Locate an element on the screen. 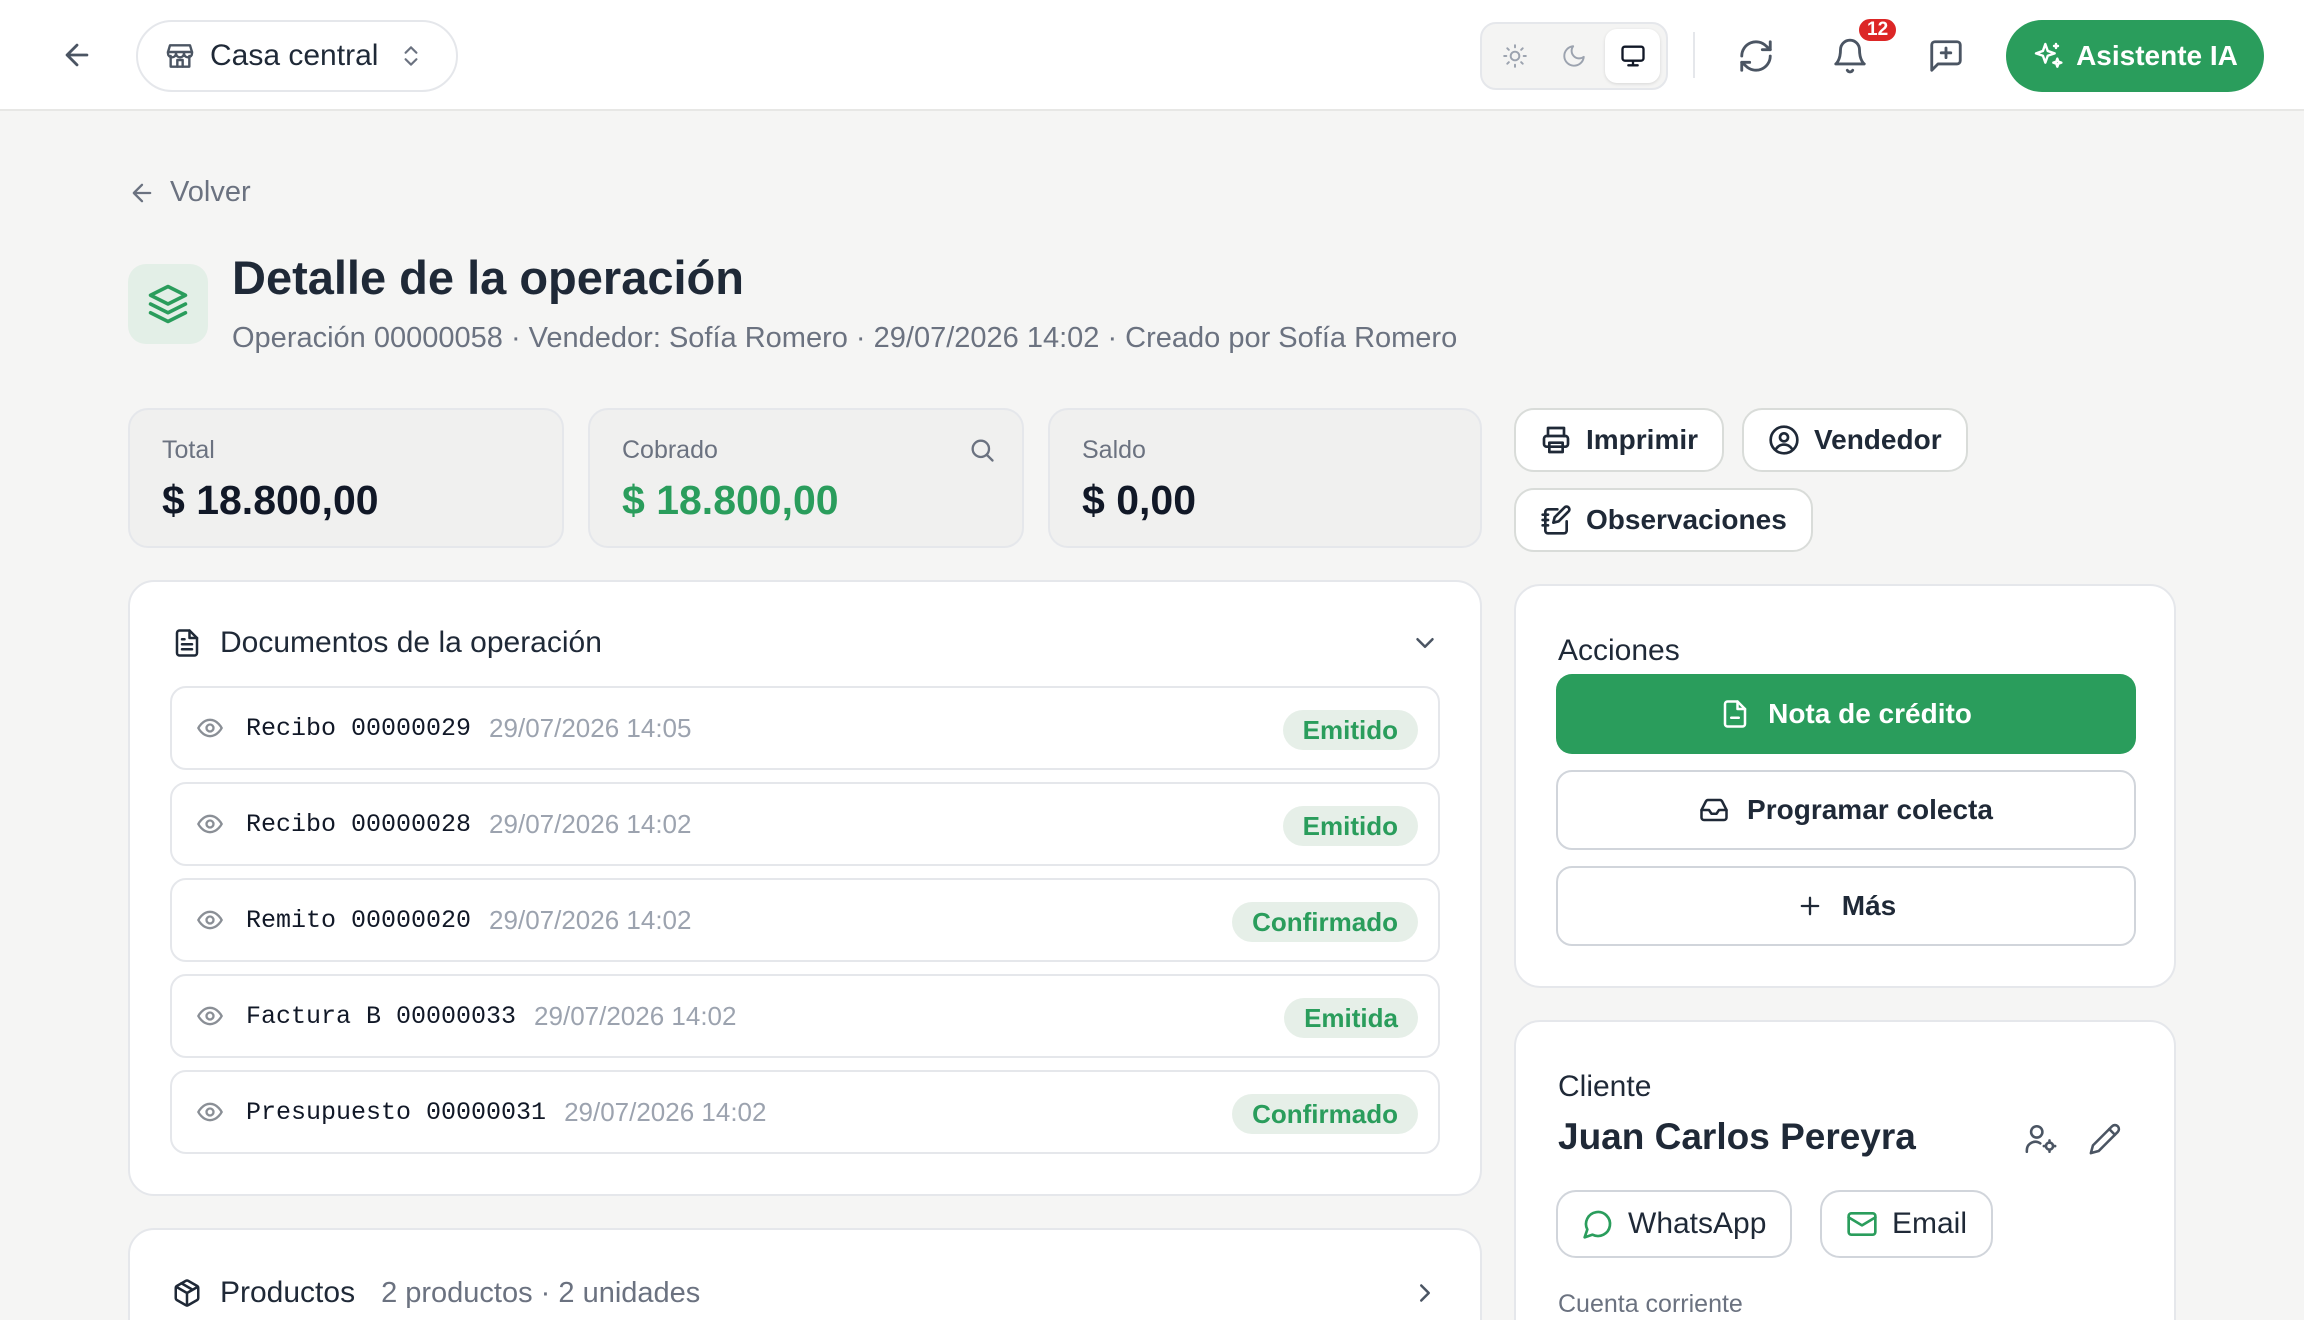  sun-icon is located at coordinates (1515, 56).